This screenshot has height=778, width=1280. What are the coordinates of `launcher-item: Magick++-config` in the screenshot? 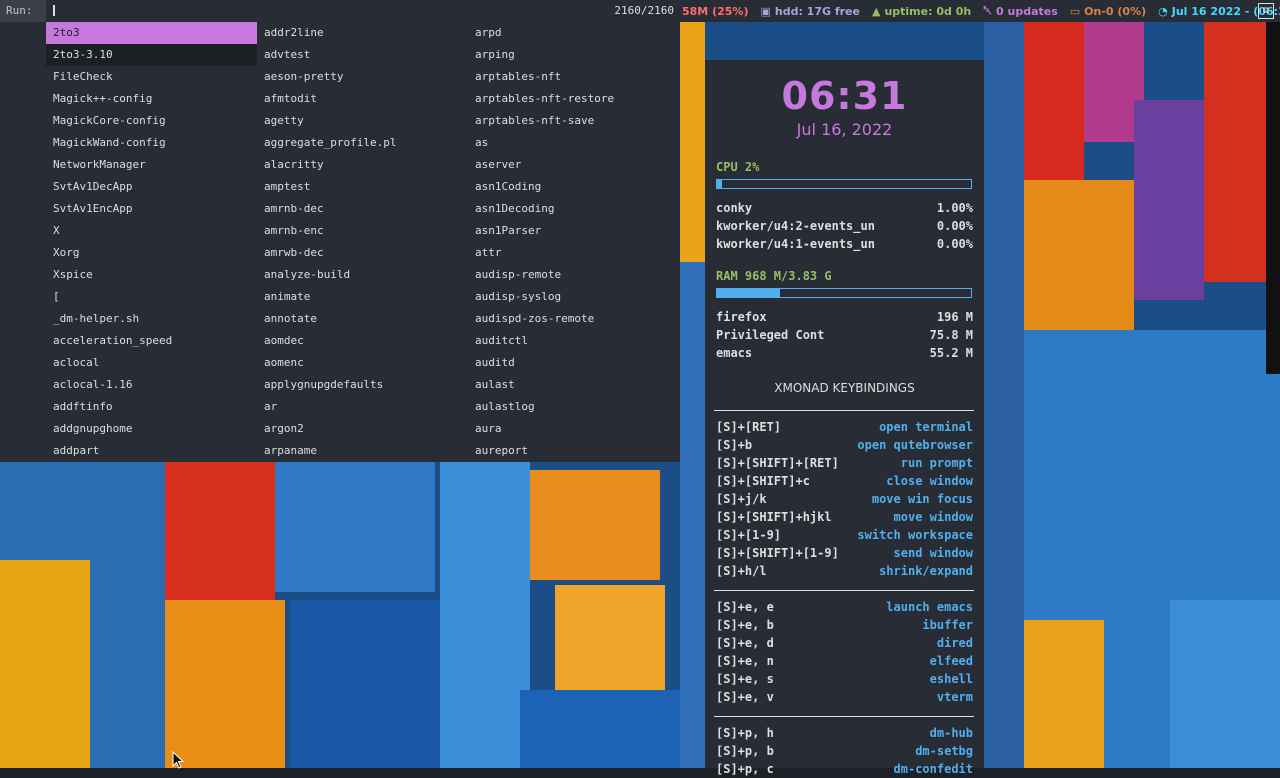 It's located at (151, 99).